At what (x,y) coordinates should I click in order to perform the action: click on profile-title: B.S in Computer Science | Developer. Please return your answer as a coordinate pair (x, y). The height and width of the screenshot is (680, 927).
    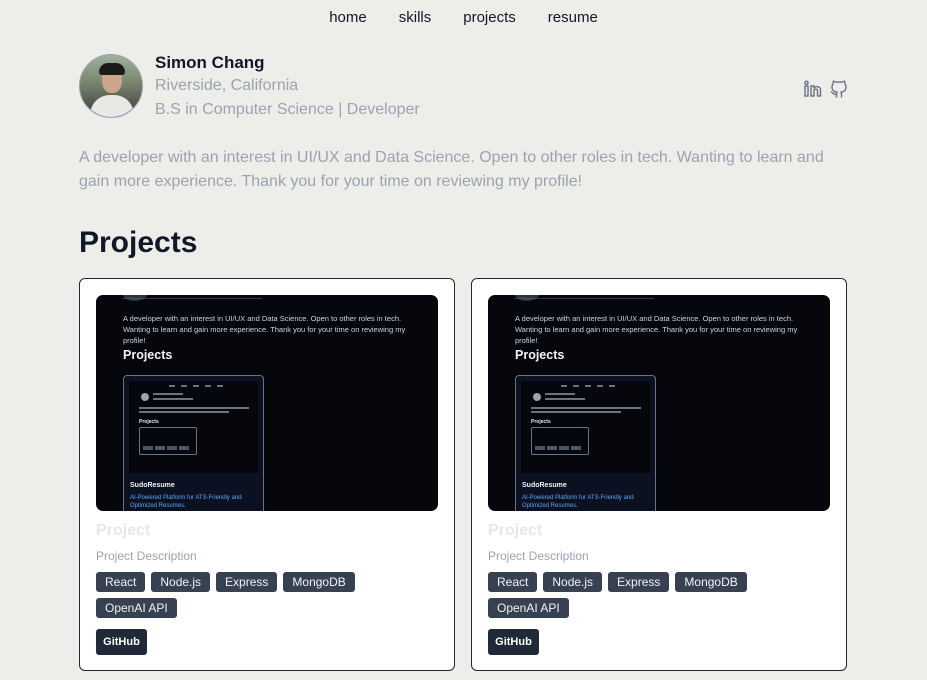
    Looking at the image, I should click on (287, 109).